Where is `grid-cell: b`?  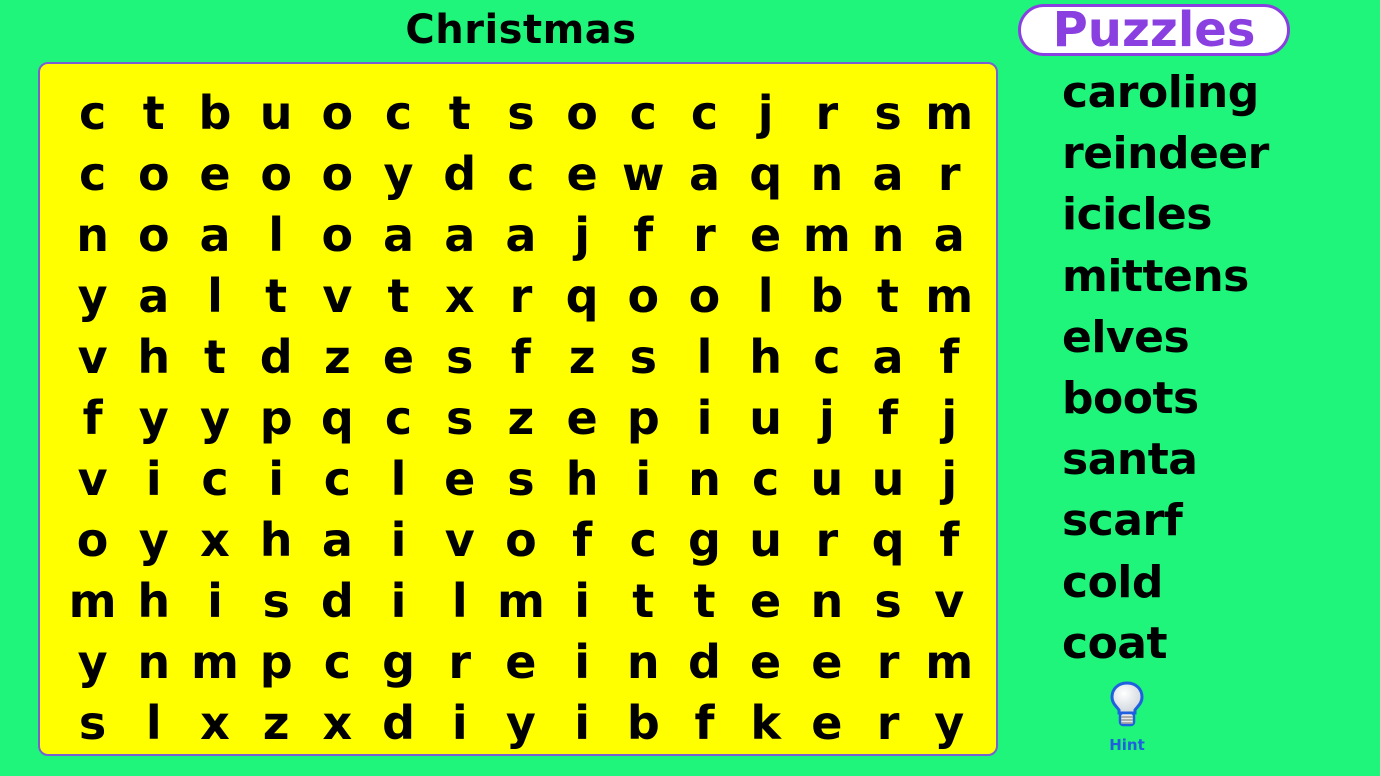 grid-cell: b is located at coordinates (643, 723).